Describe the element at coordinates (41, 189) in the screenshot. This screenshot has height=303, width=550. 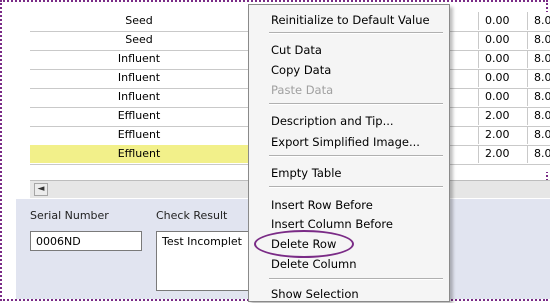
I see `scroll-left-icon: ◄` at that location.